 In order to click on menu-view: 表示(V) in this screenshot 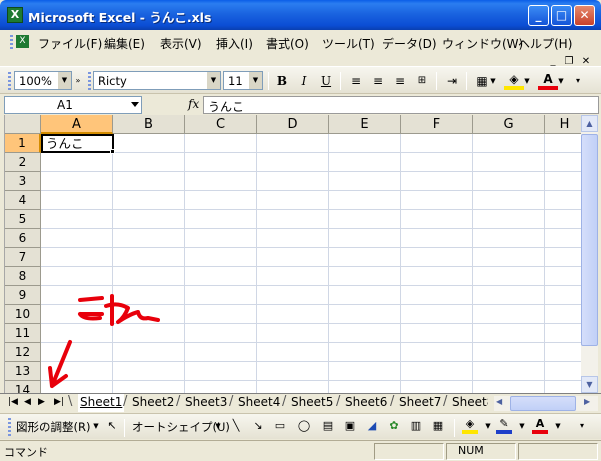, I will do `click(181, 43)`.